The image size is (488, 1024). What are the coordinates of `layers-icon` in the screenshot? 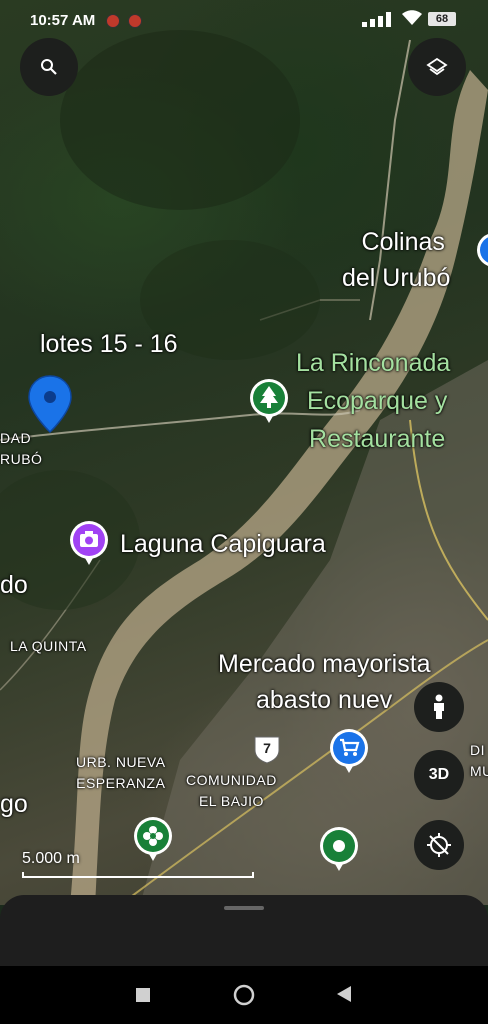 It's located at (437, 66).